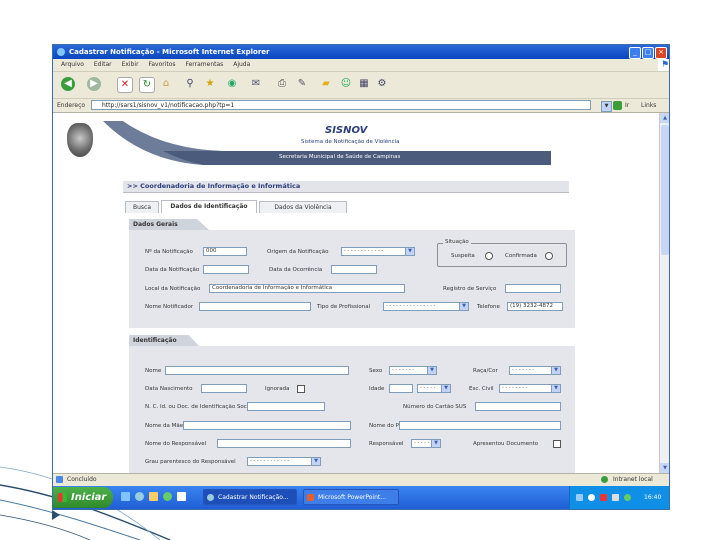 Image resolution: width=720 pixels, height=540 pixels. What do you see at coordinates (533, 288) in the screenshot?
I see `registro-input` at bounding box center [533, 288].